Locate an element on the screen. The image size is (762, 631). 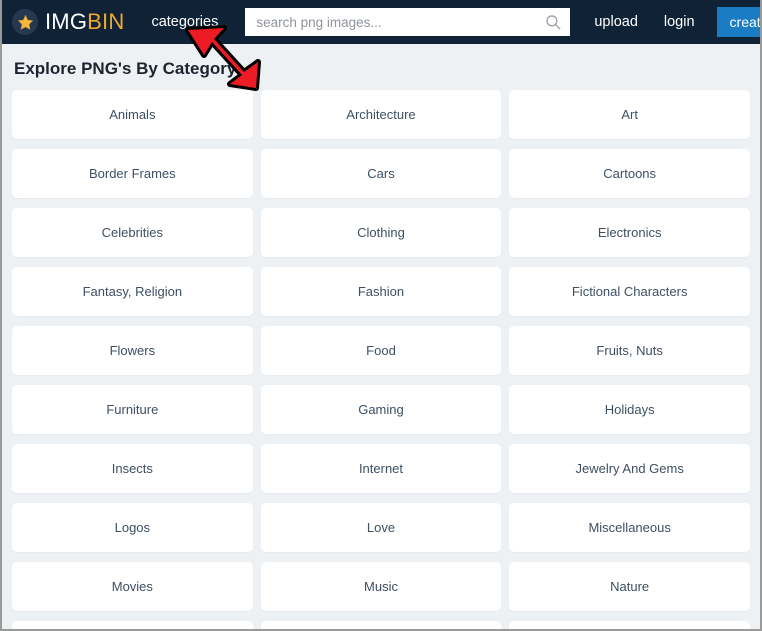
category-tile: Holidays is located at coordinates (629, 409).